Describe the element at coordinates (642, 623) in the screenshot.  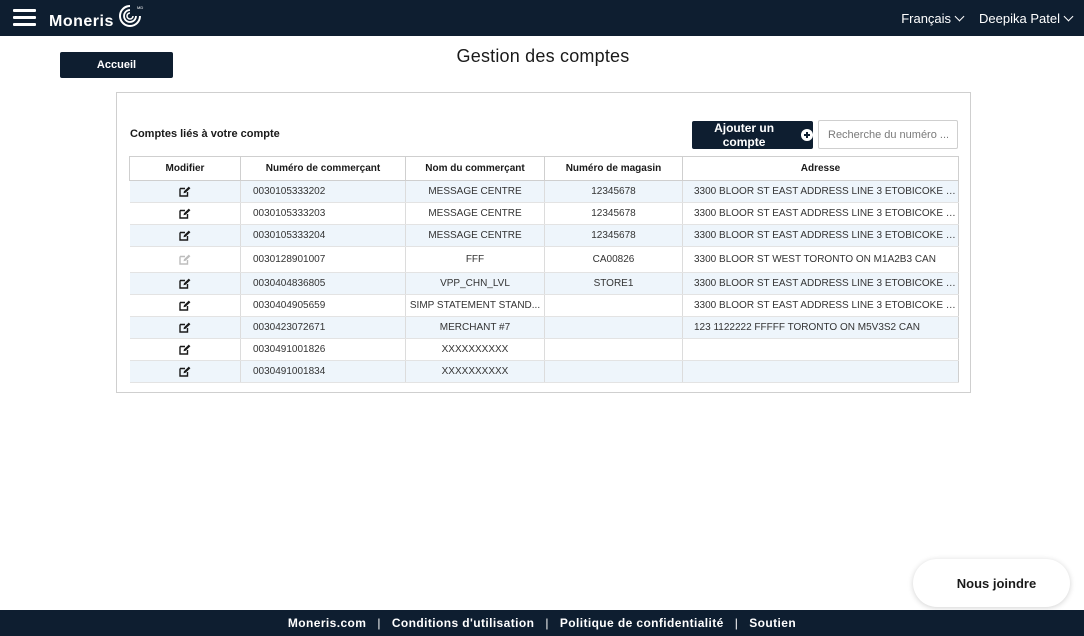
I see `footer-link-privacy: Politique de confidentialité` at that location.